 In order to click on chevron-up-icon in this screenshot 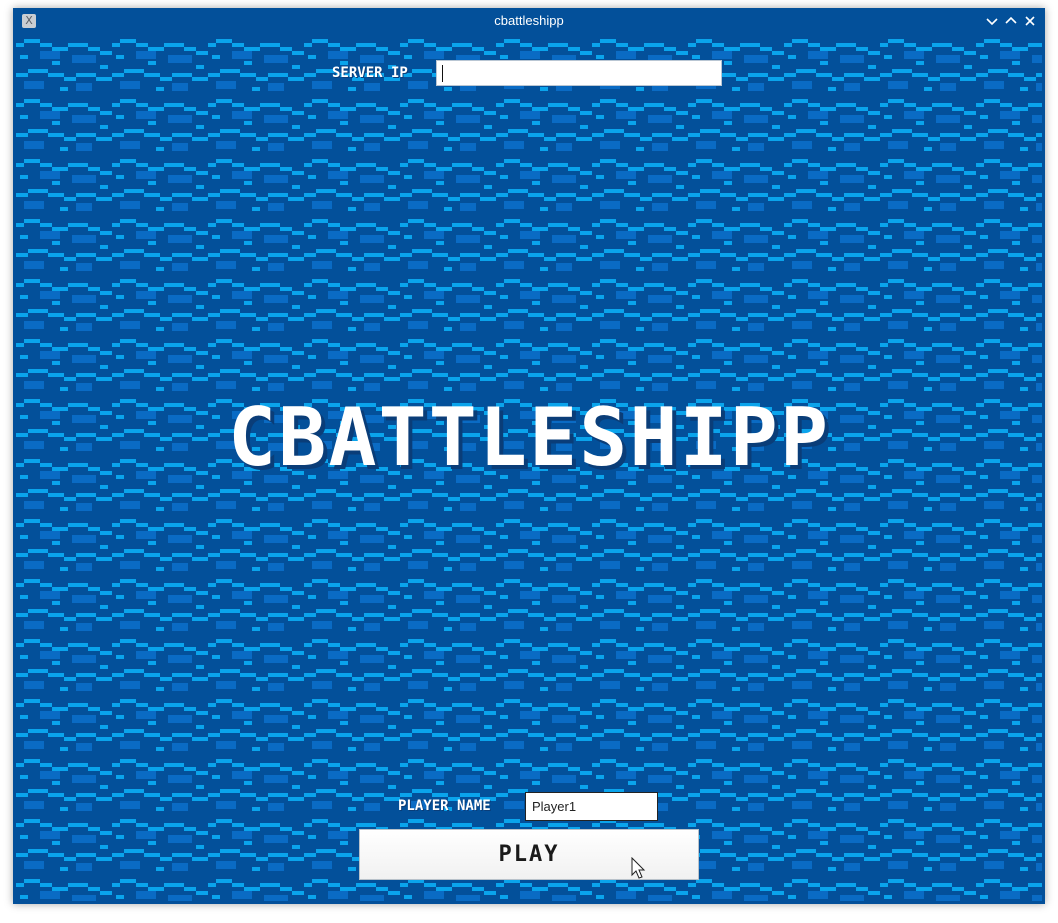, I will do `click(1011, 20)`.